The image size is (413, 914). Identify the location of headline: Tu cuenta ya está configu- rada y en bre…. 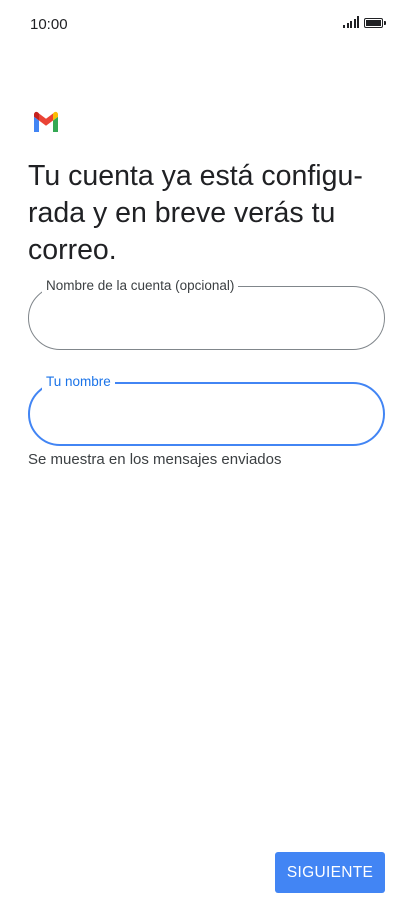
(203, 213).